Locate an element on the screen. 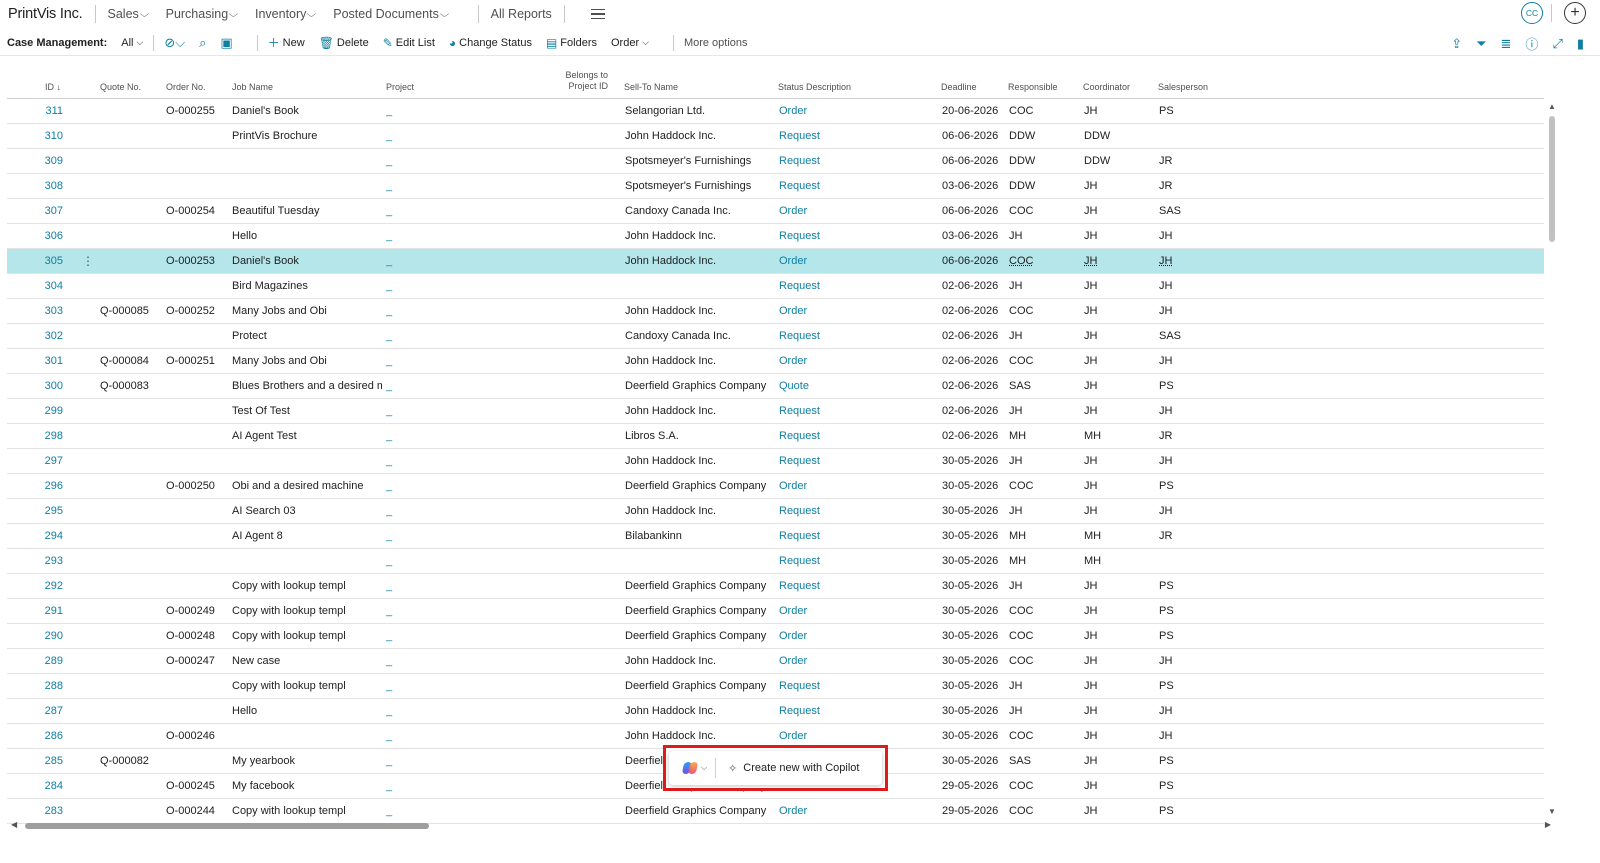  cell-id: 295 is located at coordinates (35, 511).